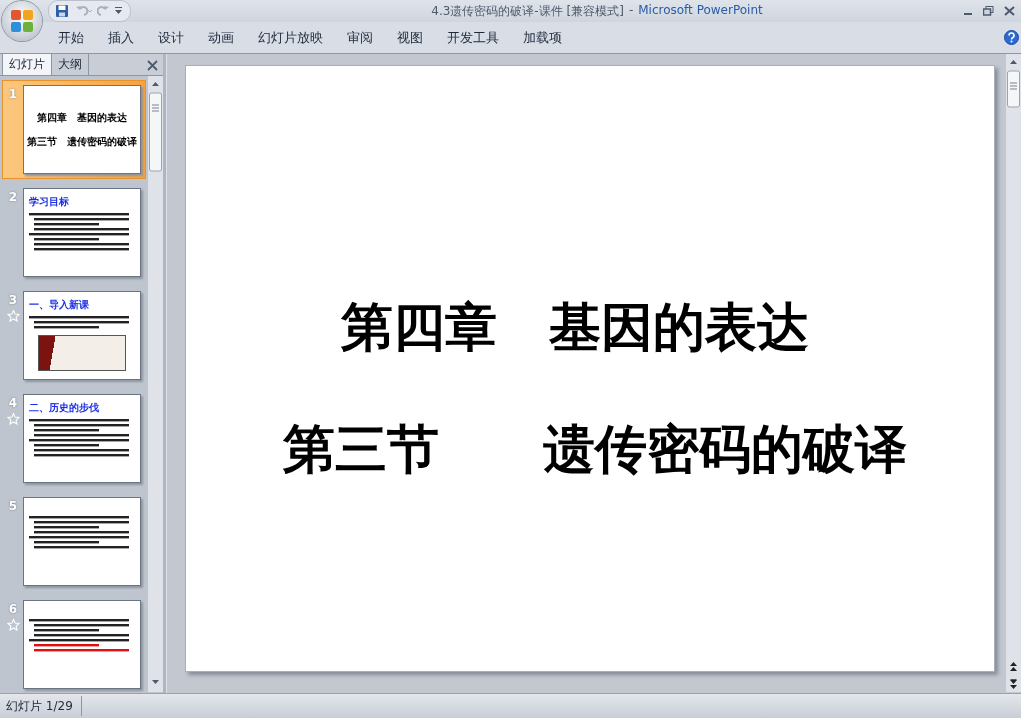 This screenshot has width=1021, height=718. I want to click on logo-icon, so click(22, 21).